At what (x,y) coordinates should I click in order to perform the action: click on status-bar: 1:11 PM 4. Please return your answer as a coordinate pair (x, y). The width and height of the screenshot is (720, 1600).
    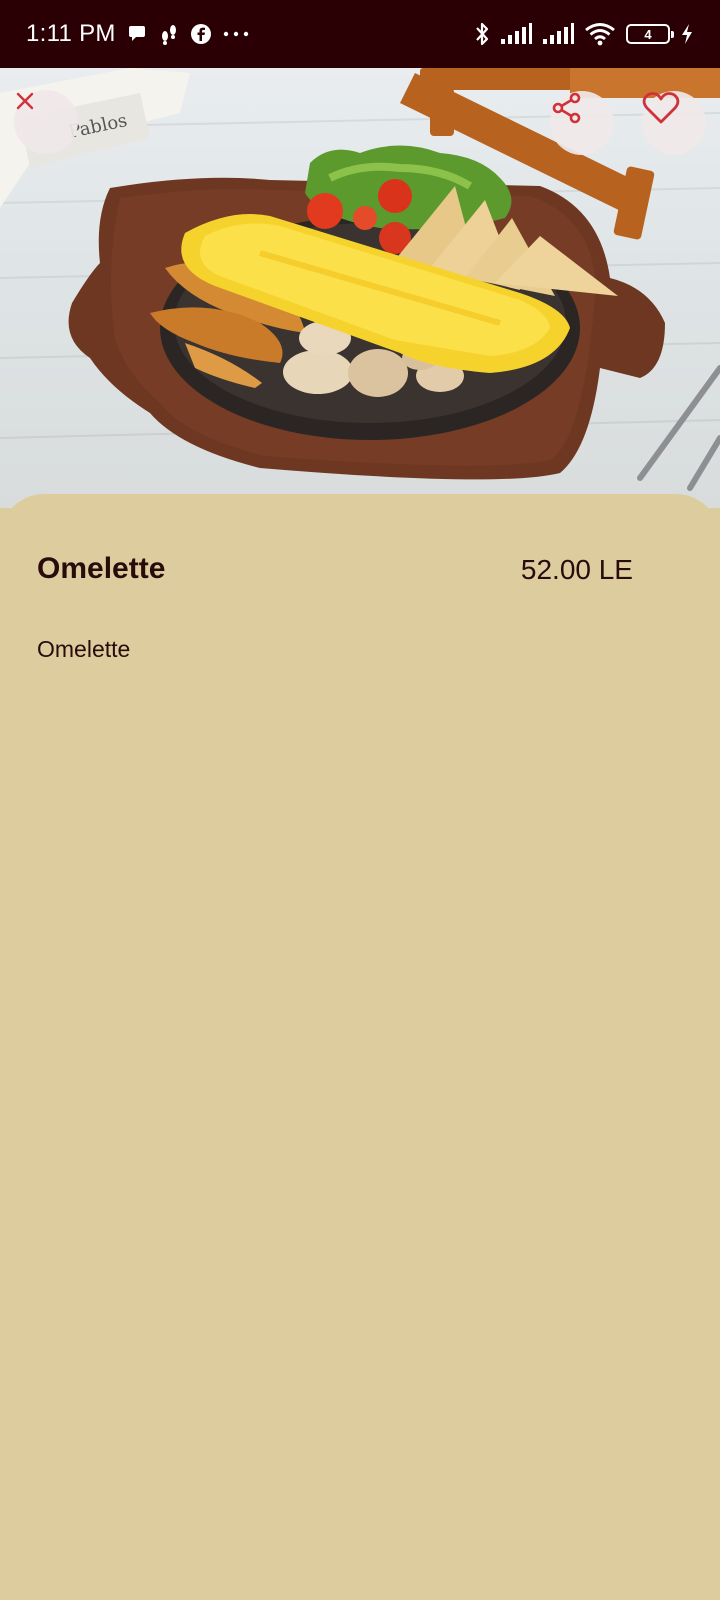
    Looking at the image, I should click on (360, 34).